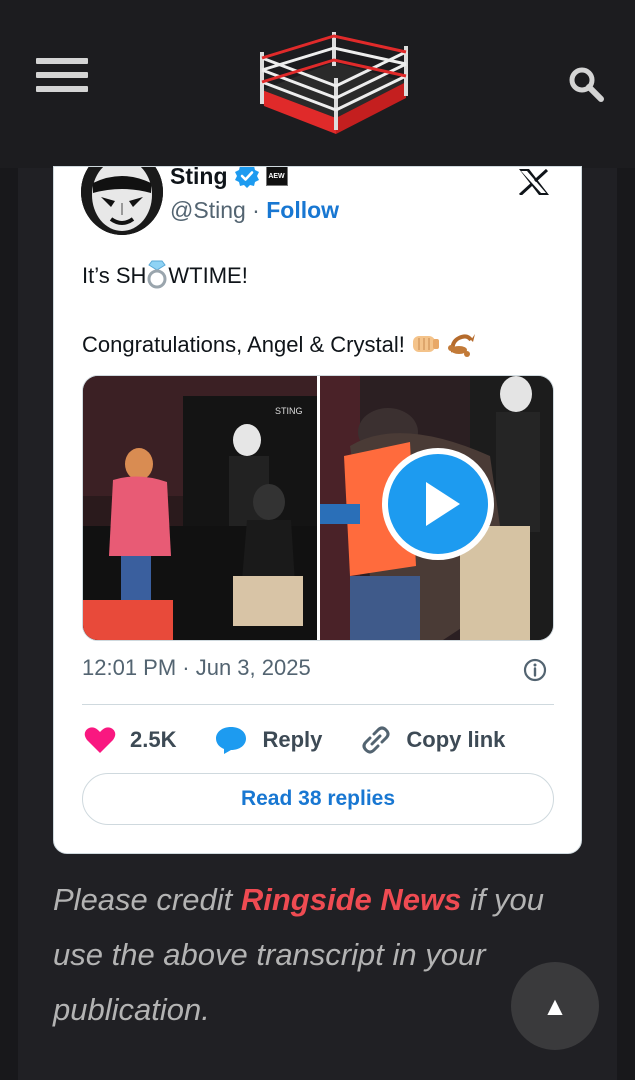 The image size is (635, 1080). I want to click on scroll-to-top-button: ▲, so click(555, 1006).